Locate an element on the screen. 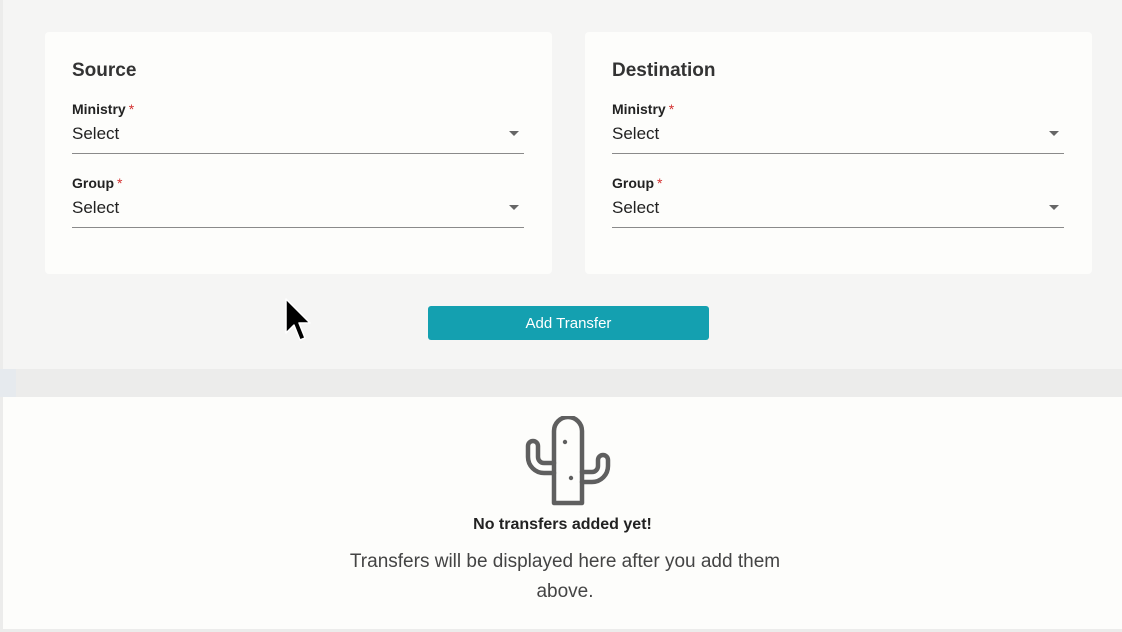  destination-ministry-label: Ministry * is located at coordinates (643, 109).